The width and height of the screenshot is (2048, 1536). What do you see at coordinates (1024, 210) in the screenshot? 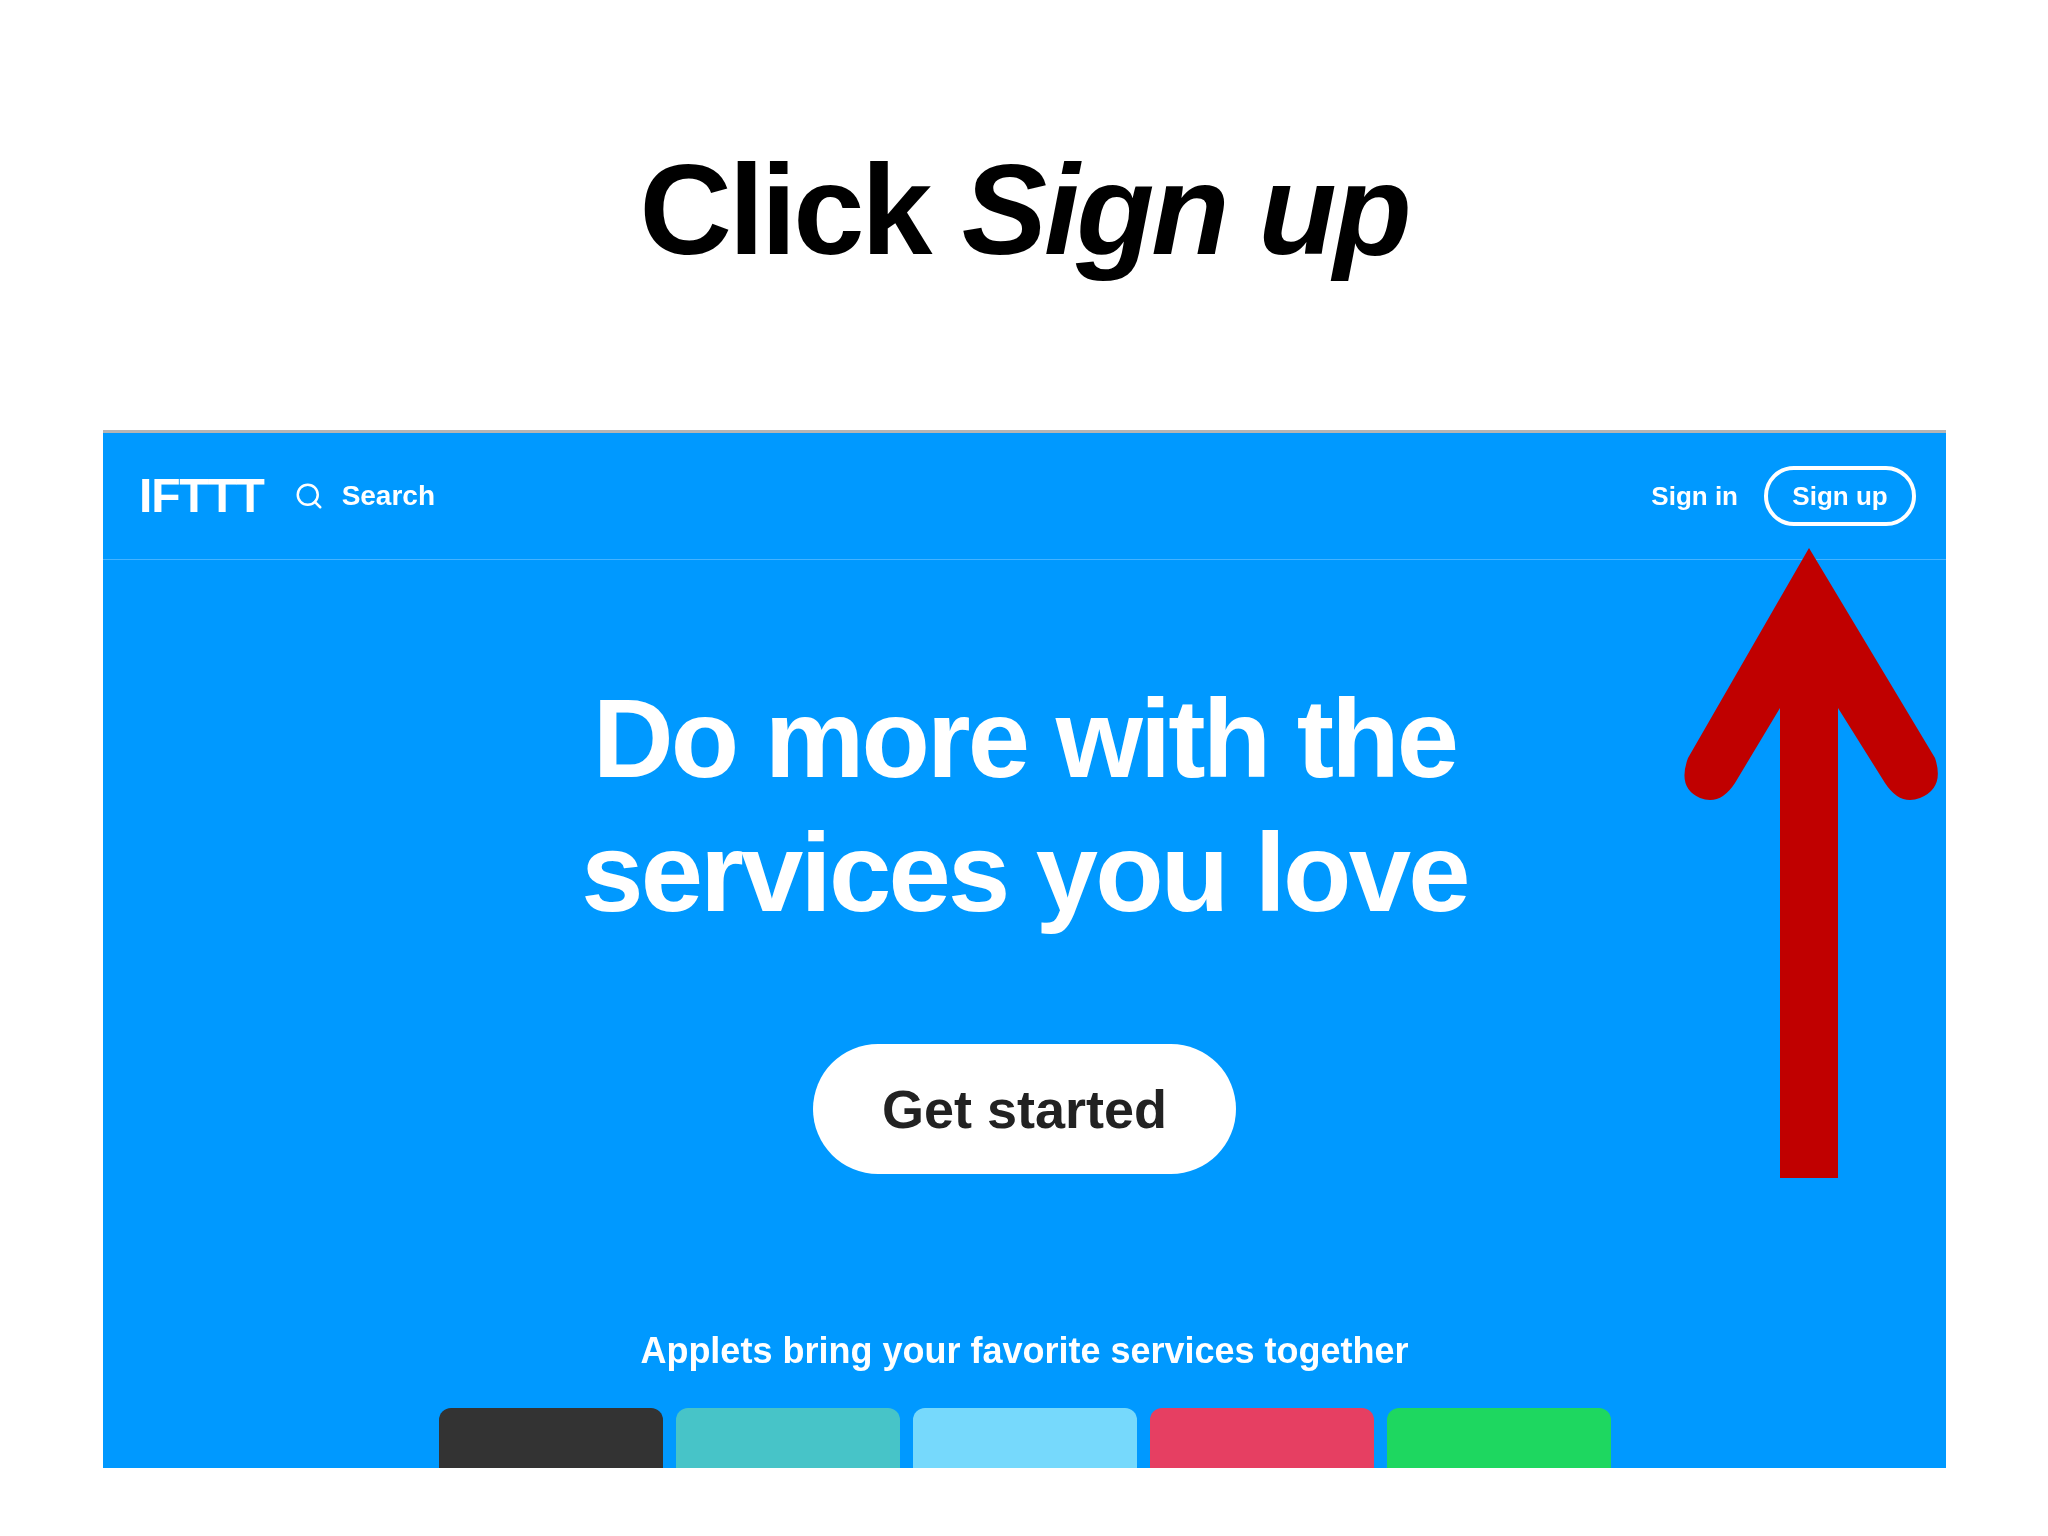
I see `slide-title: Click Sign up` at bounding box center [1024, 210].